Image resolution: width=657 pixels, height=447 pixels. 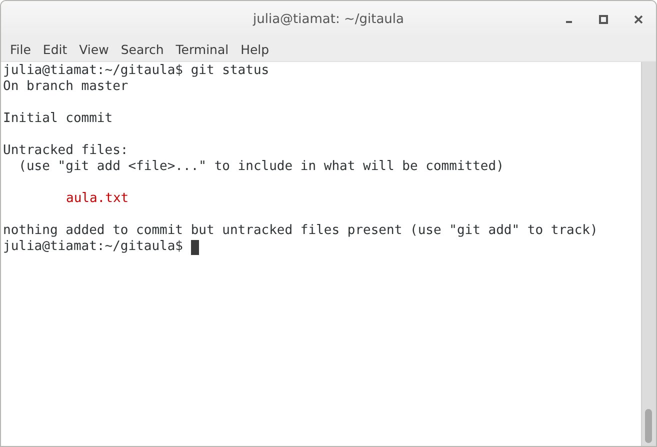 I want to click on menu-item: Search, so click(x=142, y=49).